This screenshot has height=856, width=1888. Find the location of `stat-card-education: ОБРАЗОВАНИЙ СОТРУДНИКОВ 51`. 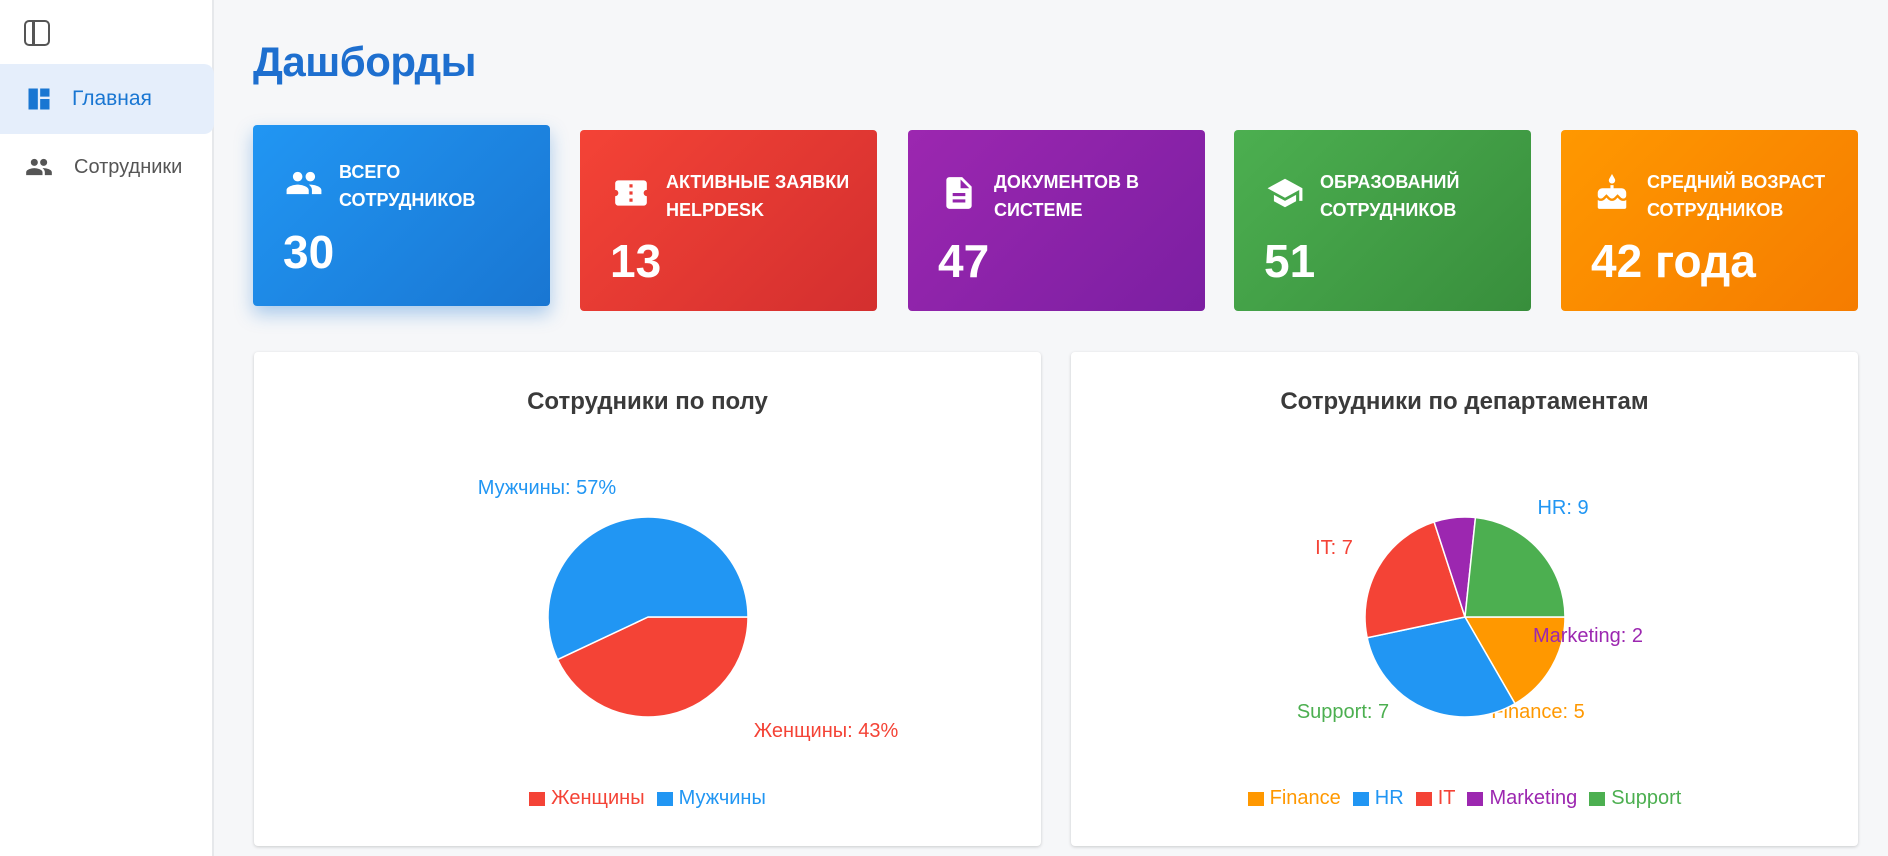

stat-card-education: ОБРАЗОВАНИЙ СОТРУДНИКОВ 51 is located at coordinates (1382, 220).